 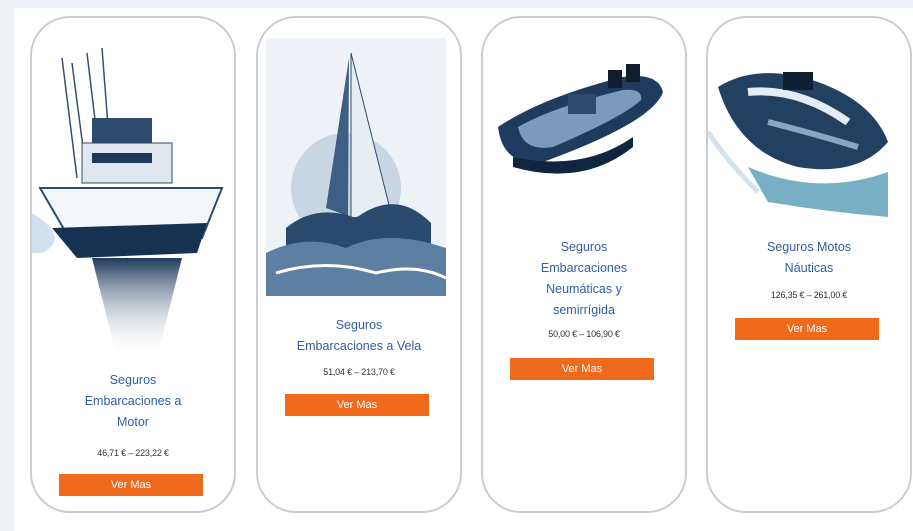 I want to click on product-title: Seguros Motos Náuticas, so click(x=809, y=258).